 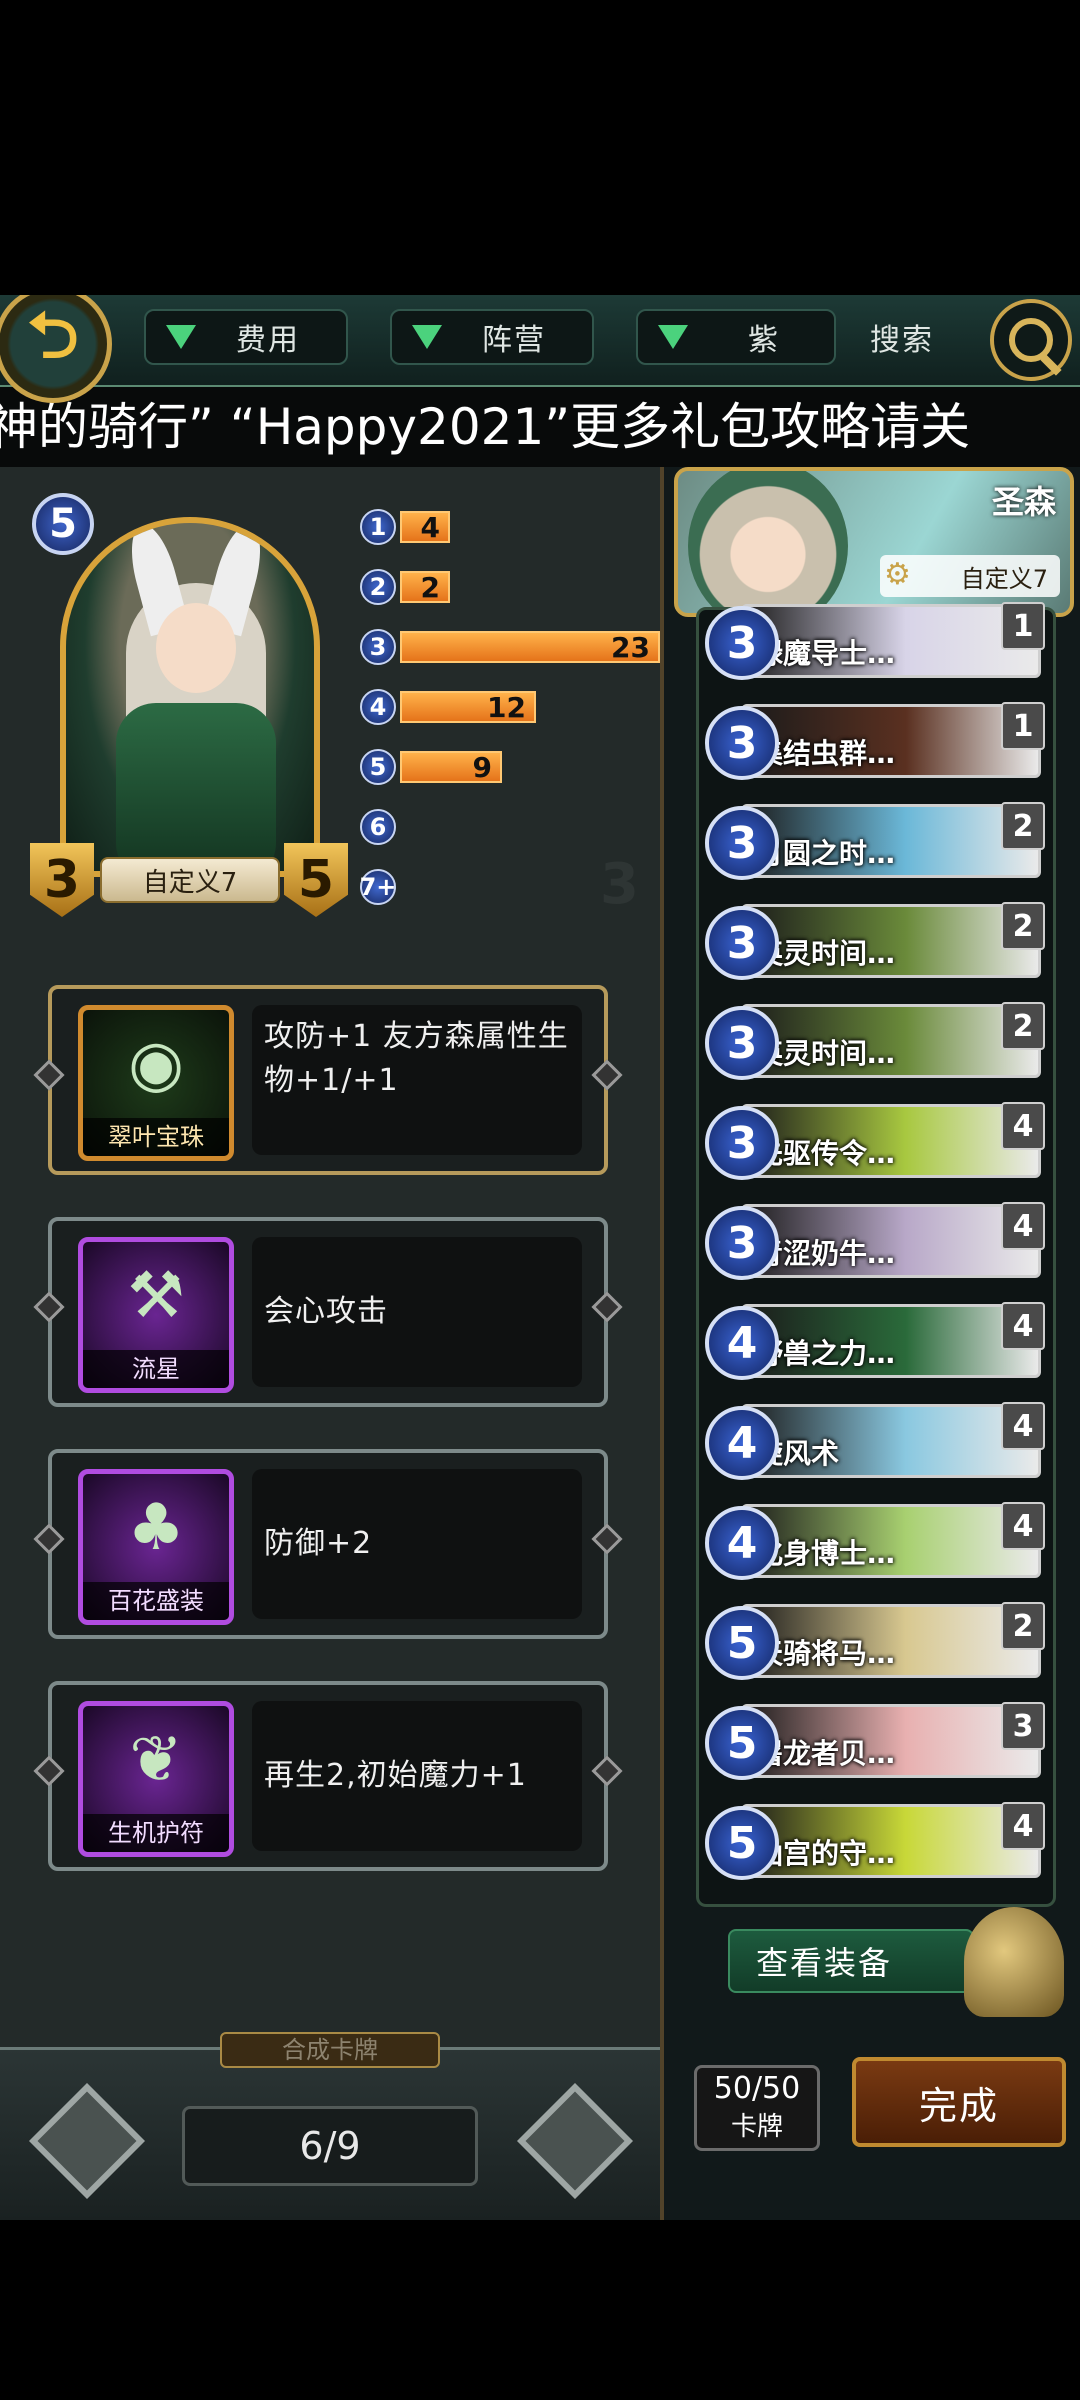 I want to click on histogram-bar: 12, so click(x=468, y=707).